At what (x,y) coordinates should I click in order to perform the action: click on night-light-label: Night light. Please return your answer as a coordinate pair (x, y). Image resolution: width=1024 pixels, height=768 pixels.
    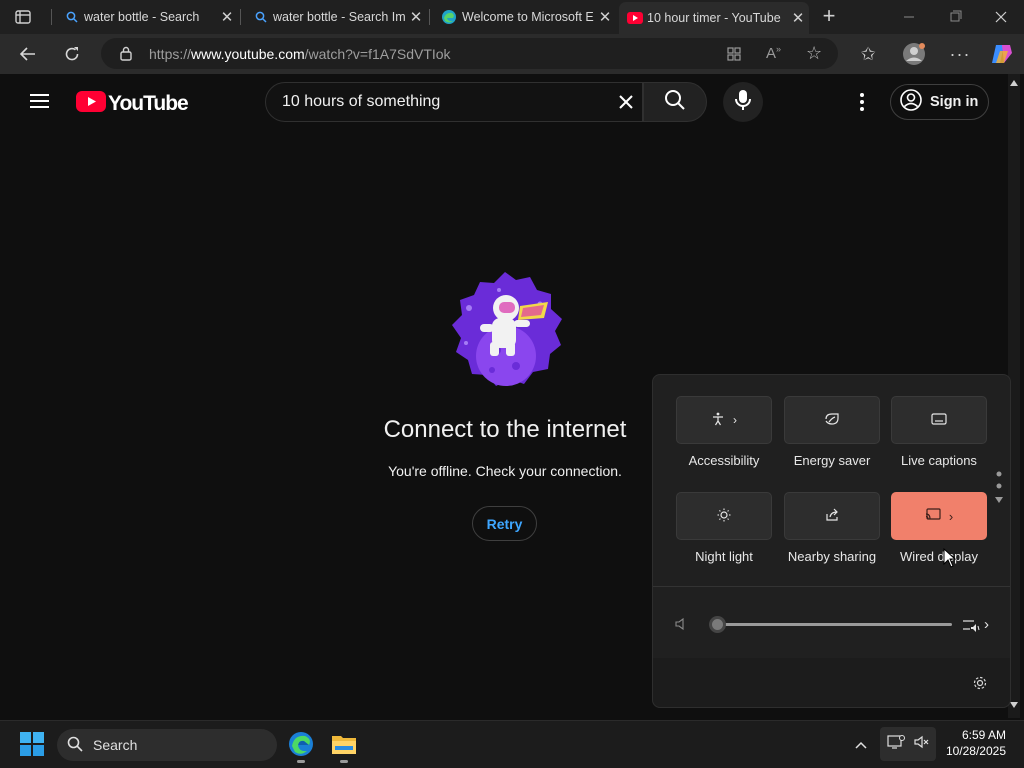
    Looking at the image, I should click on (724, 556).